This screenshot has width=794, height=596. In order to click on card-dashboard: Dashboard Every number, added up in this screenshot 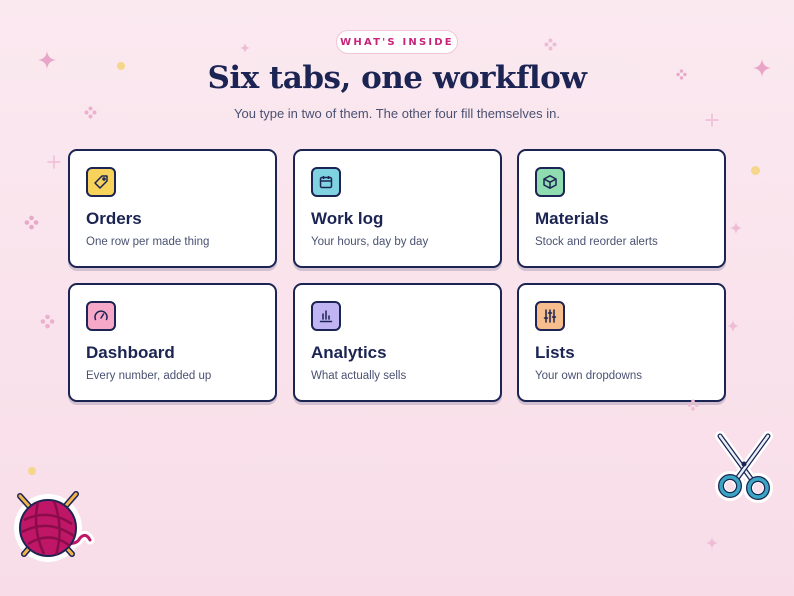, I will do `click(172, 342)`.